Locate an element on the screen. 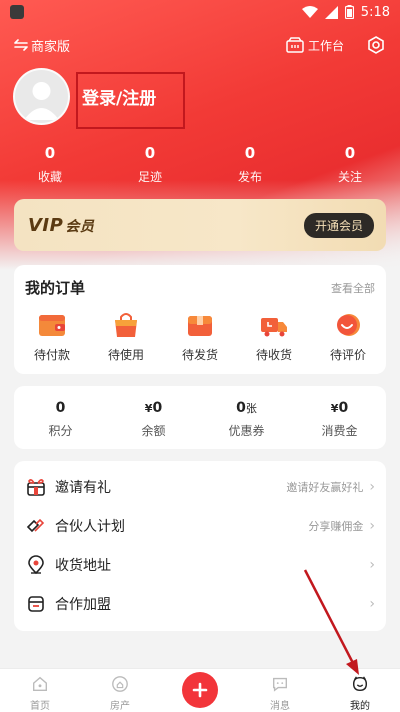 Image resolution: width=400 pixels, height=712 pixels. profile-stats: 0 收藏 0 足迹 0 发布 0 关注 is located at coordinates (200, 164).